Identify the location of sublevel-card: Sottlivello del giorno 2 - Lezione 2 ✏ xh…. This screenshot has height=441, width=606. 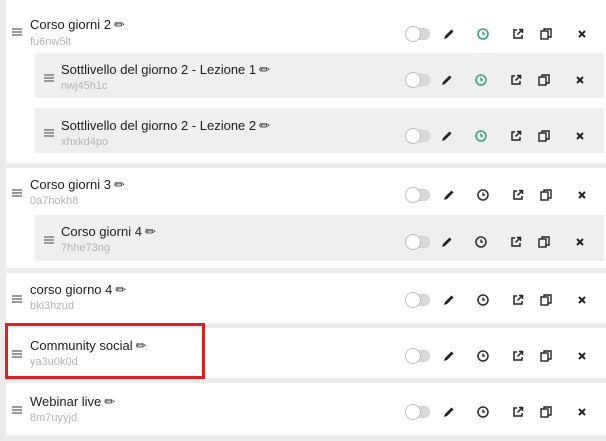
(319, 130).